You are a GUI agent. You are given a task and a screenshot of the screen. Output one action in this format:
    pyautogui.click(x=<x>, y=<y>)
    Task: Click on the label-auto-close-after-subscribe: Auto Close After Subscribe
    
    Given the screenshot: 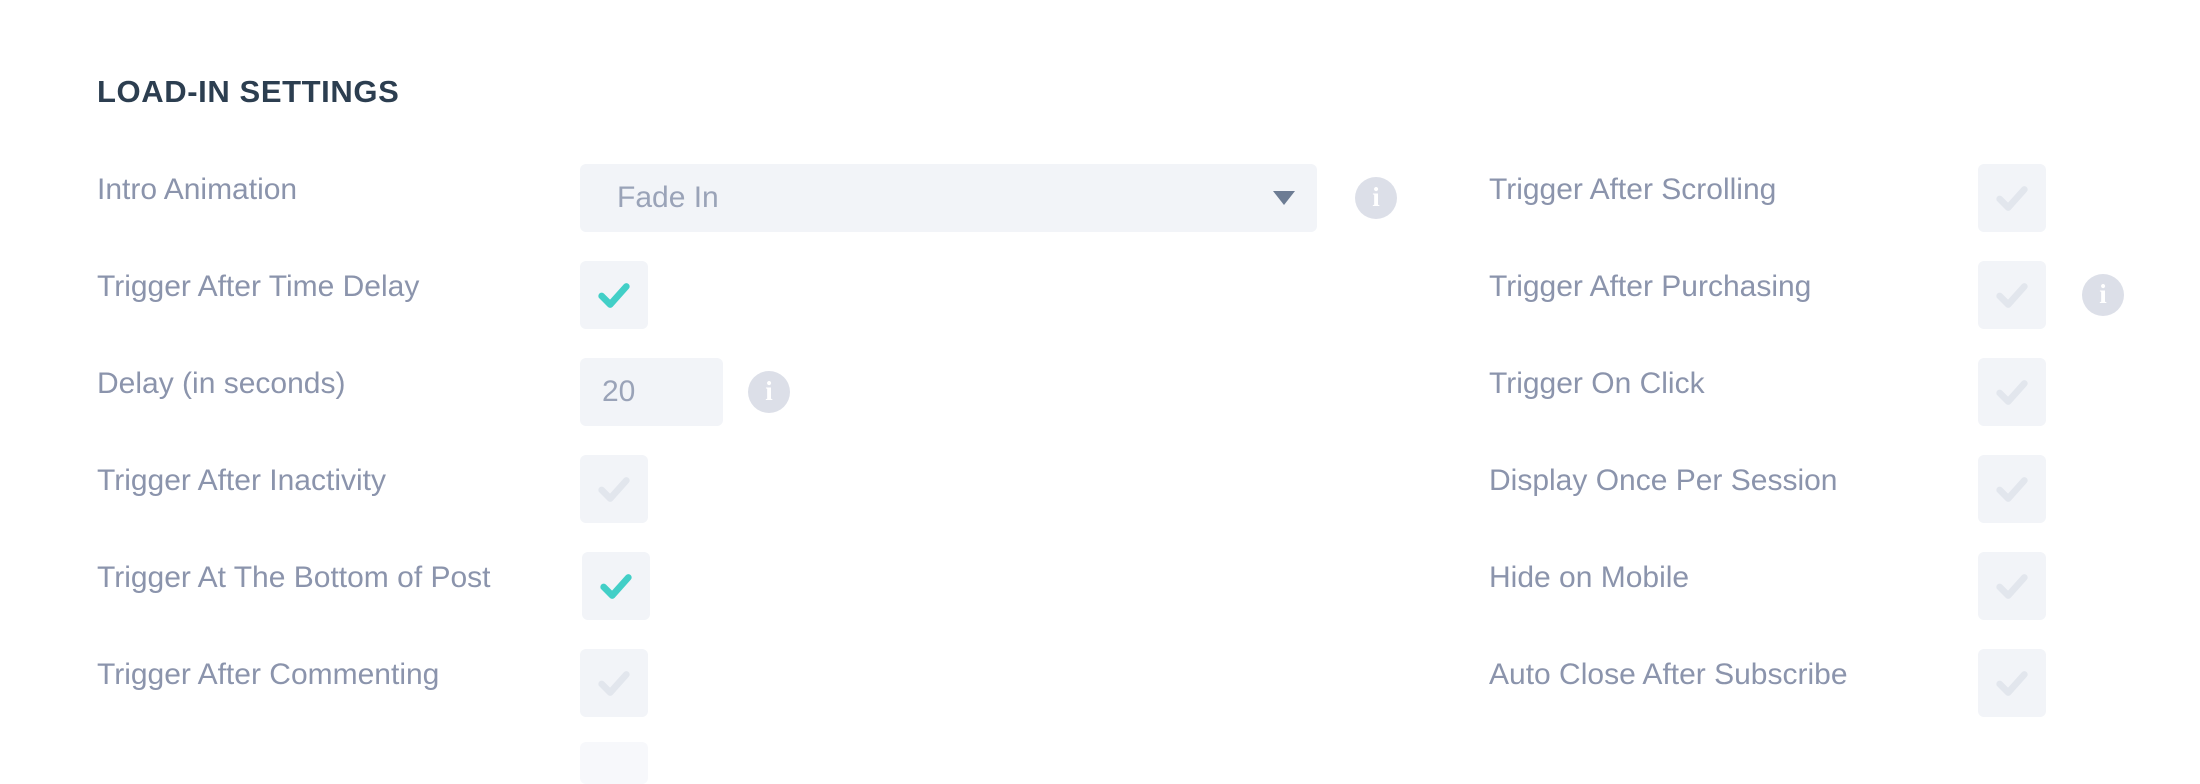 What is the action you would take?
    pyautogui.click(x=1668, y=674)
    